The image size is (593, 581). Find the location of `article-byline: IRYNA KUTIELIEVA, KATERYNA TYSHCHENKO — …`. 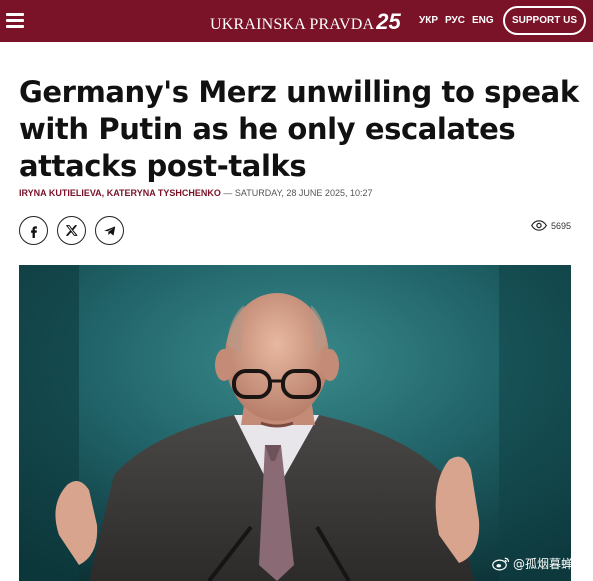

article-byline: IRYNA KUTIELIEVA, KATERYNA TYSHCHENKO — … is located at coordinates (195, 193).